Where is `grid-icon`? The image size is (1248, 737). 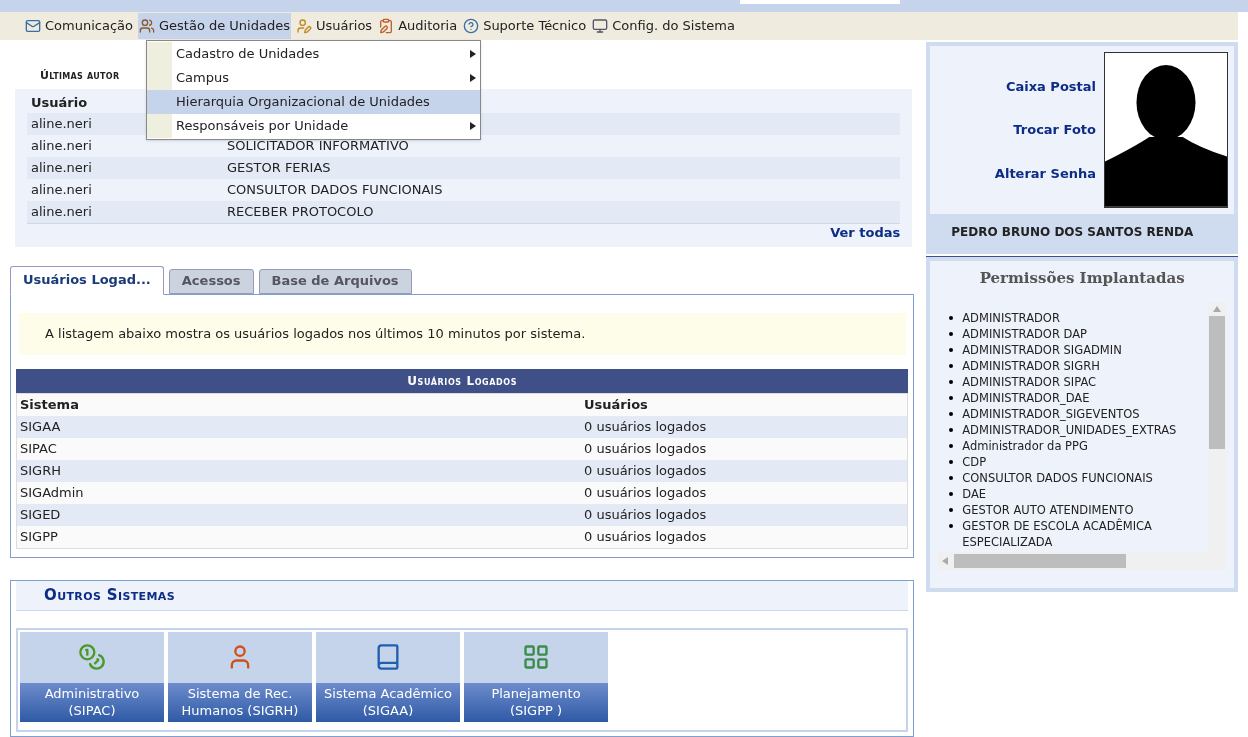
grid-icon is located at coordinates (536, 657).